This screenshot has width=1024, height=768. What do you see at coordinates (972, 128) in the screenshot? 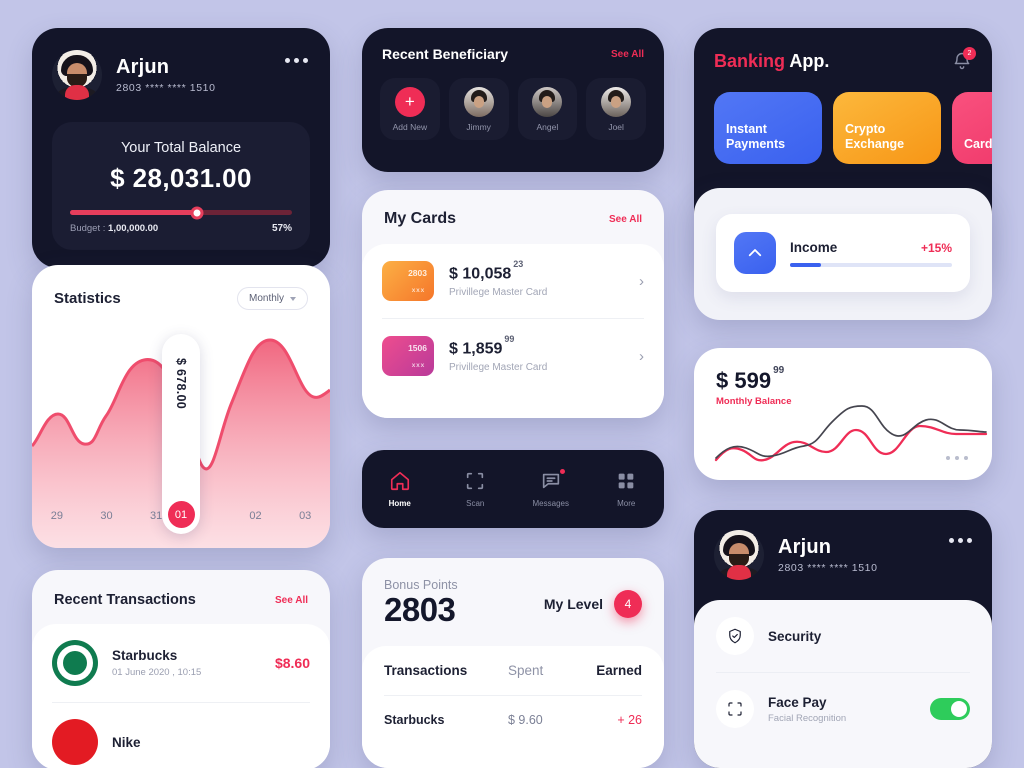
I see `action-card-reissue: Card Reissue` at bounding box center [972, 128].